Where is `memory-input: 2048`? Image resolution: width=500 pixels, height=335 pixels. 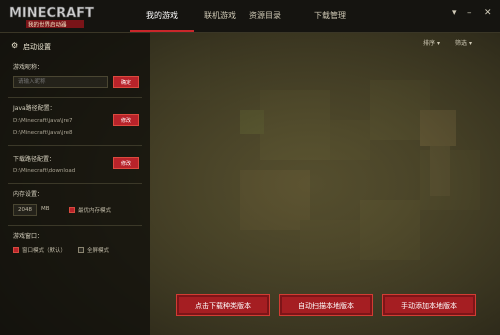 memory-input: 2048 is located at coordinates (25, 210).